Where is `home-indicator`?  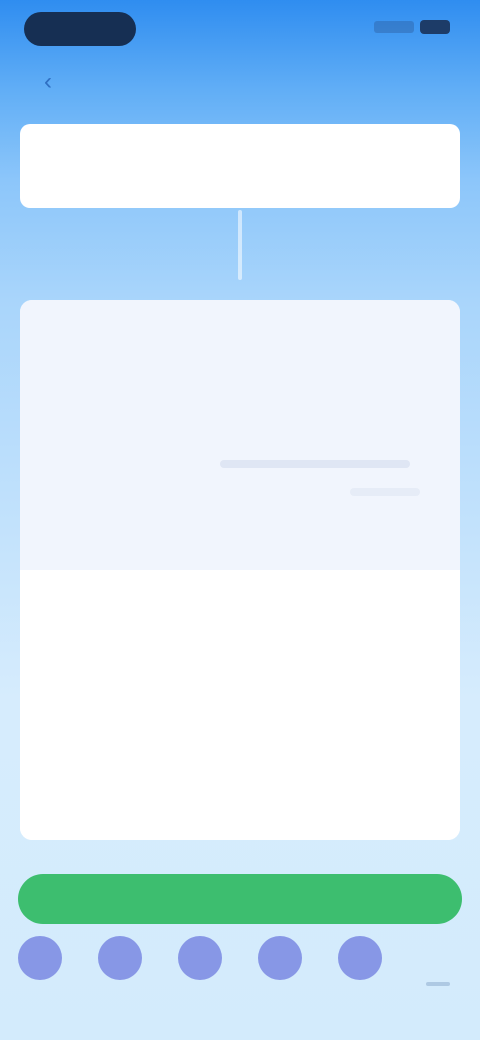
home-indicator is located at coordinates (438, 984).